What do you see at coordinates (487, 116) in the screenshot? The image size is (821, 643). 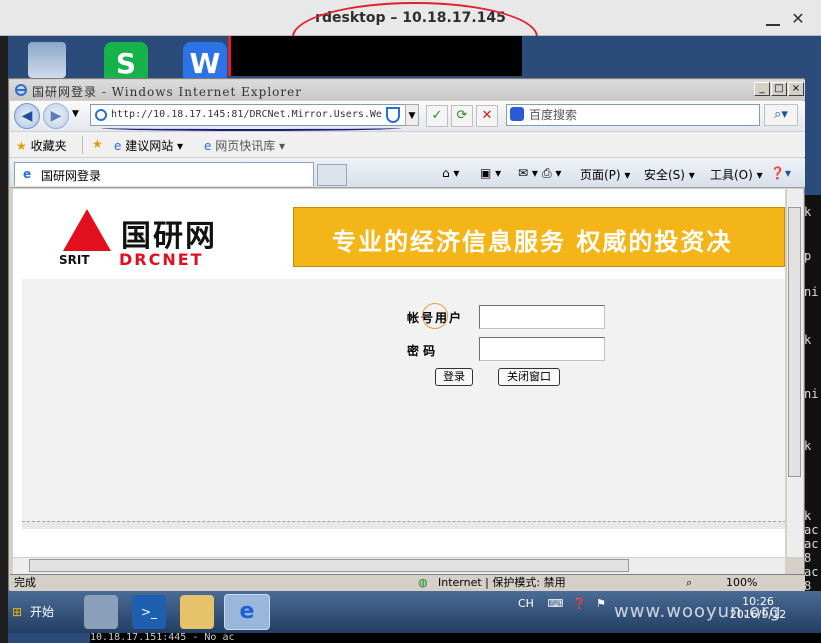 I see `stop-icon: ✕` at bounding box center [487, 116].